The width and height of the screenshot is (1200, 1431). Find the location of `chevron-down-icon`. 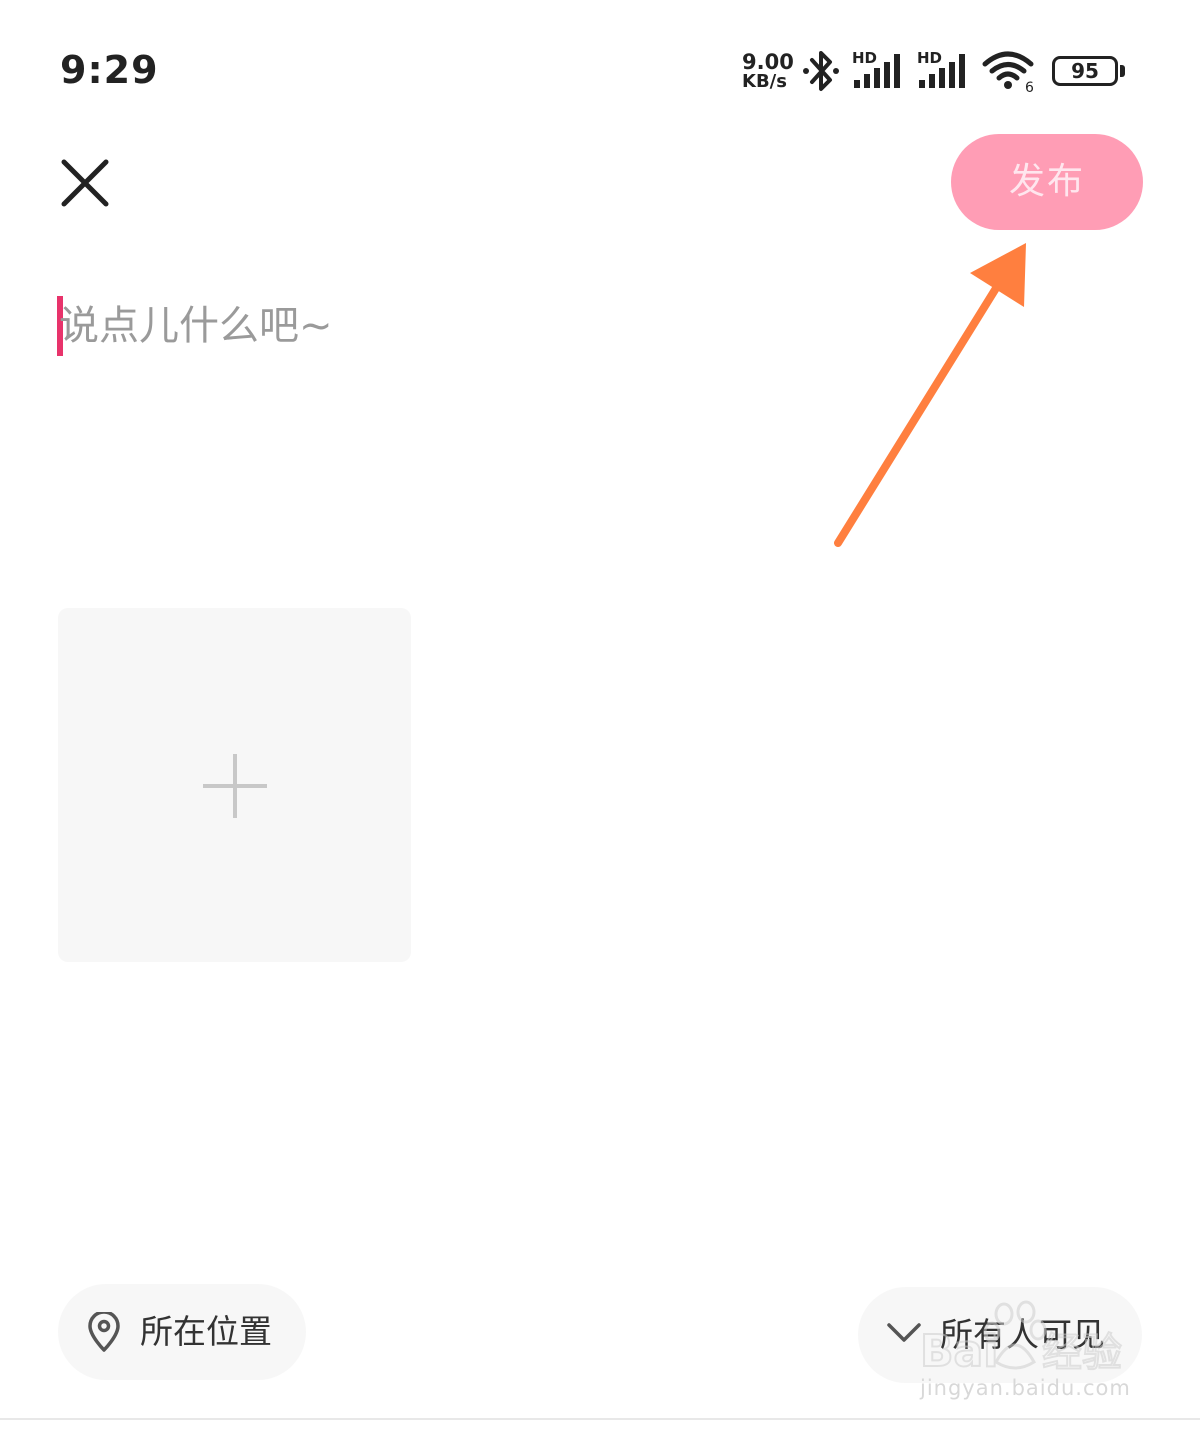

chevron-down-icon is located at coordinates (904, 1332).